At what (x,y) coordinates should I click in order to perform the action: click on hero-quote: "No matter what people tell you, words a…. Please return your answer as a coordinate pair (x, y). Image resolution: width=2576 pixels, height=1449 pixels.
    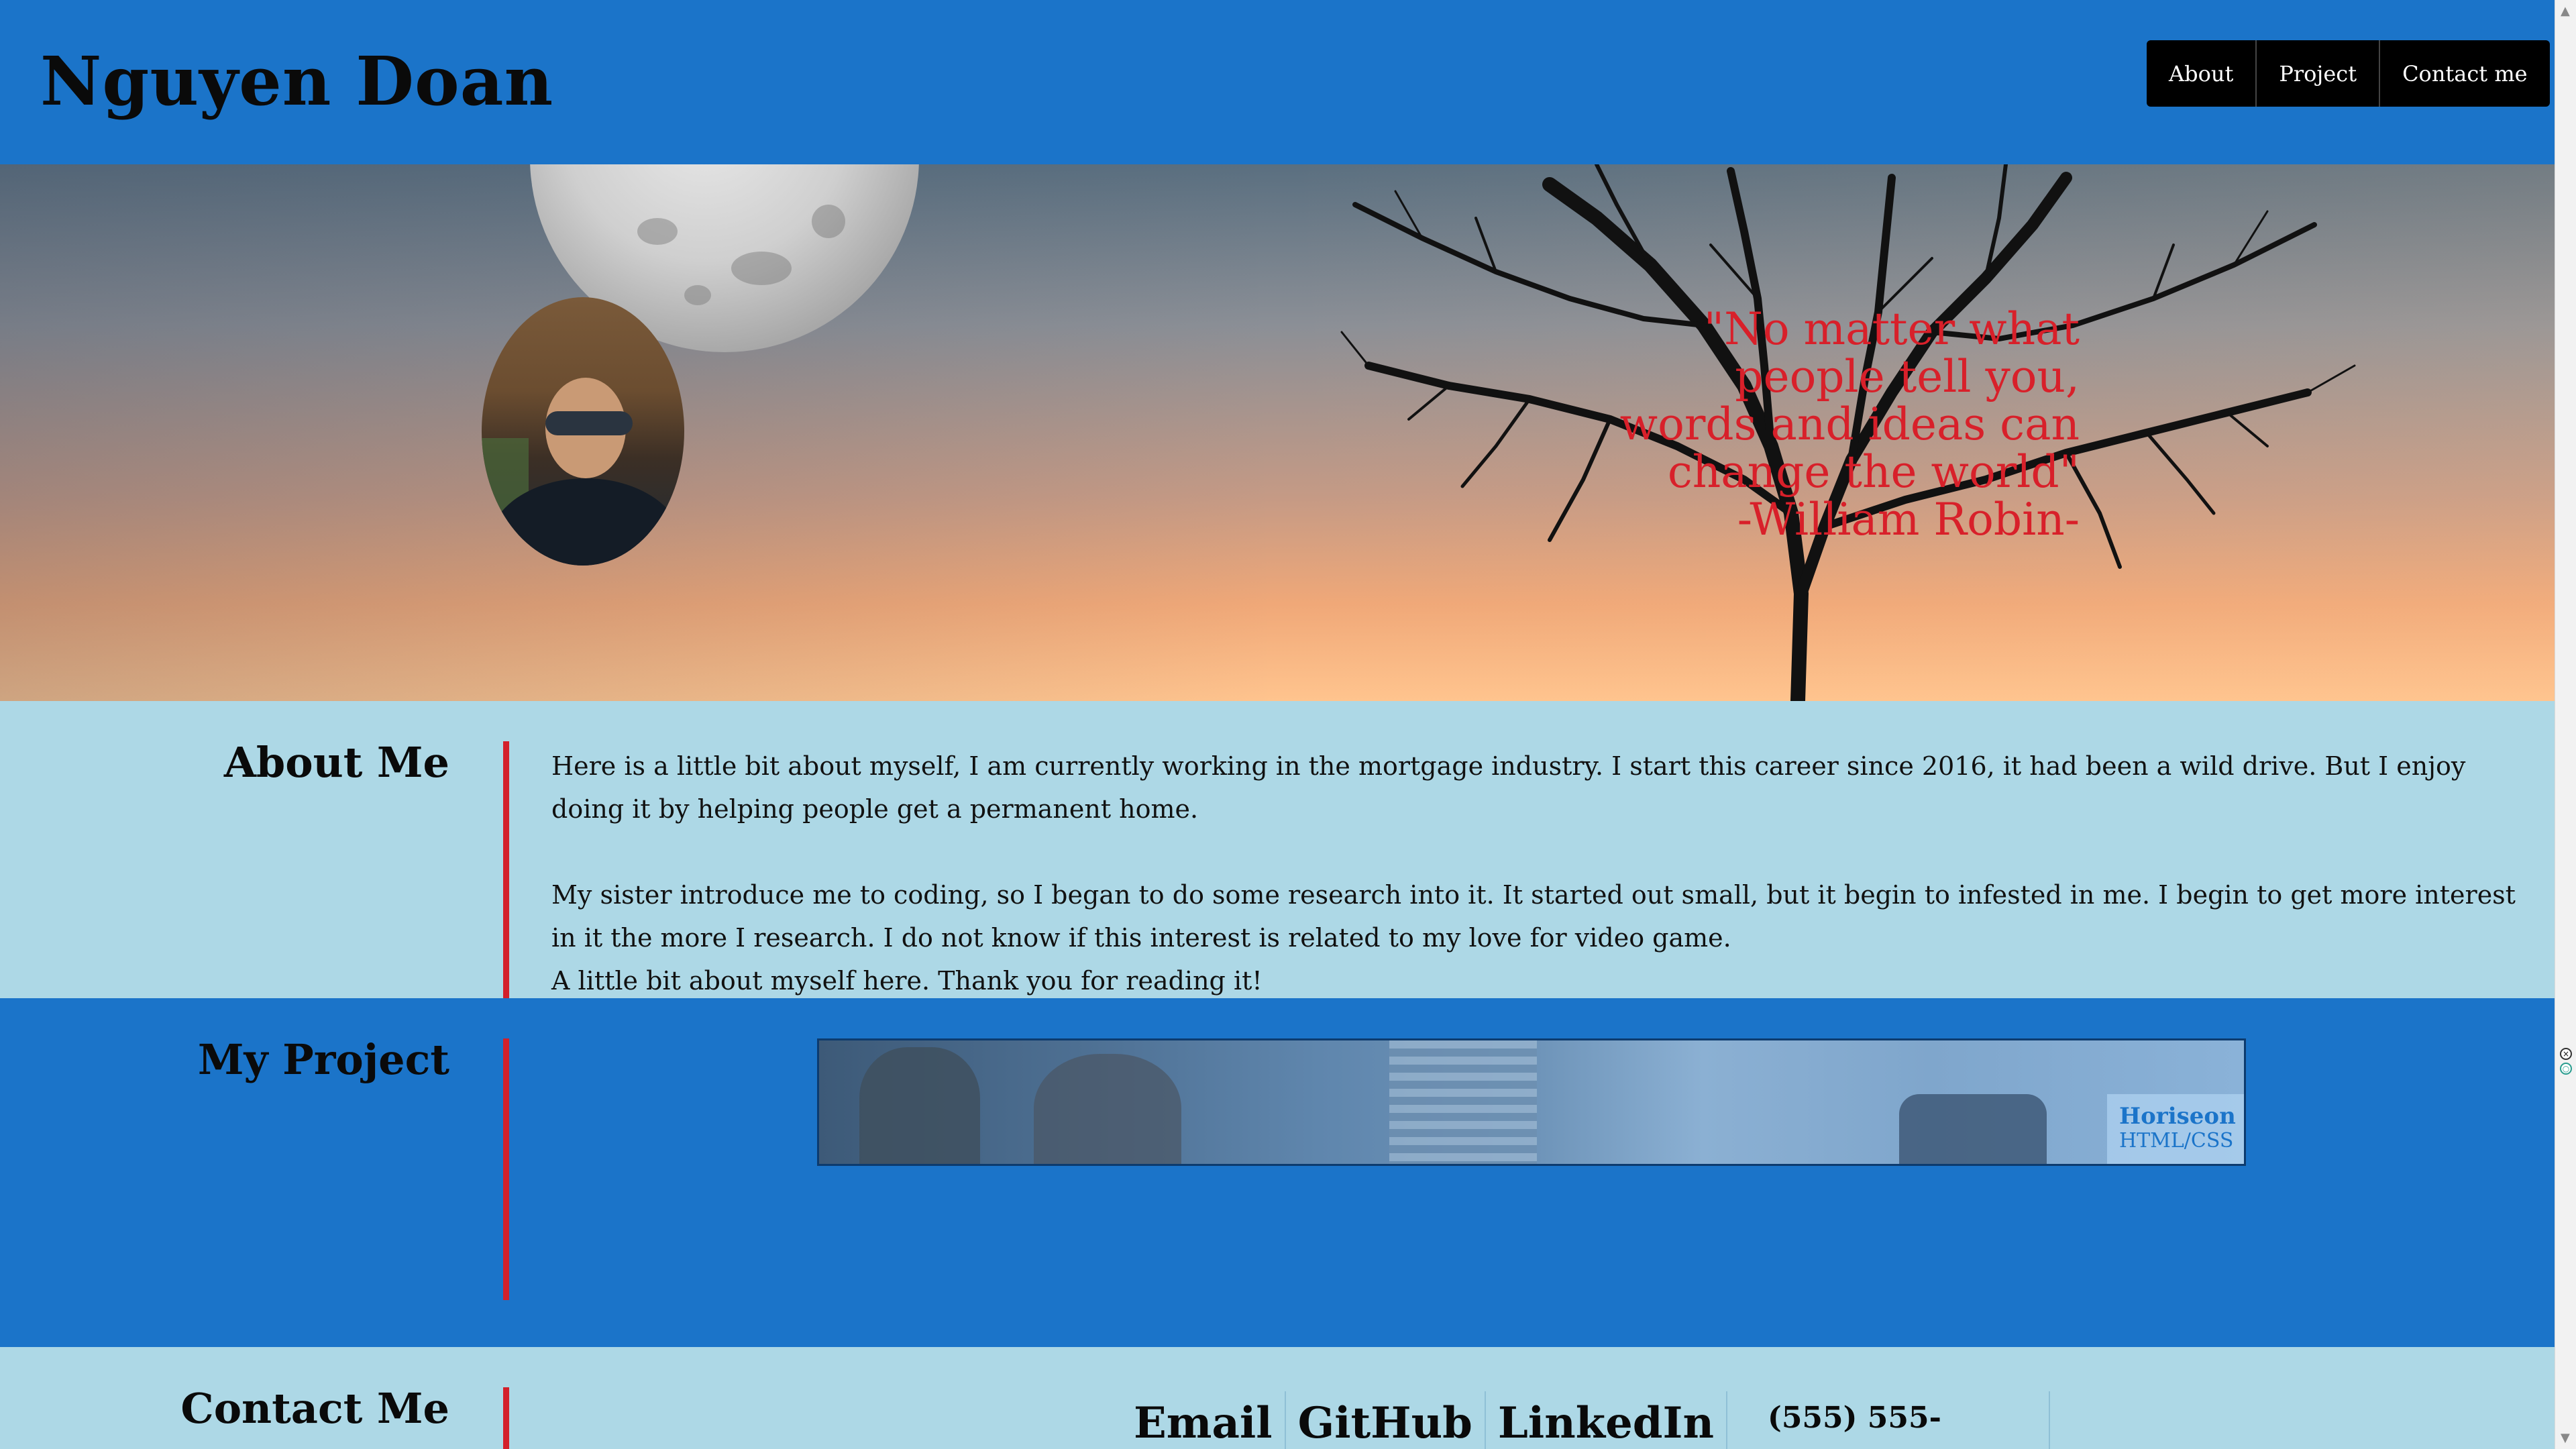
    Looking at the image, I should click on (1845, 424).